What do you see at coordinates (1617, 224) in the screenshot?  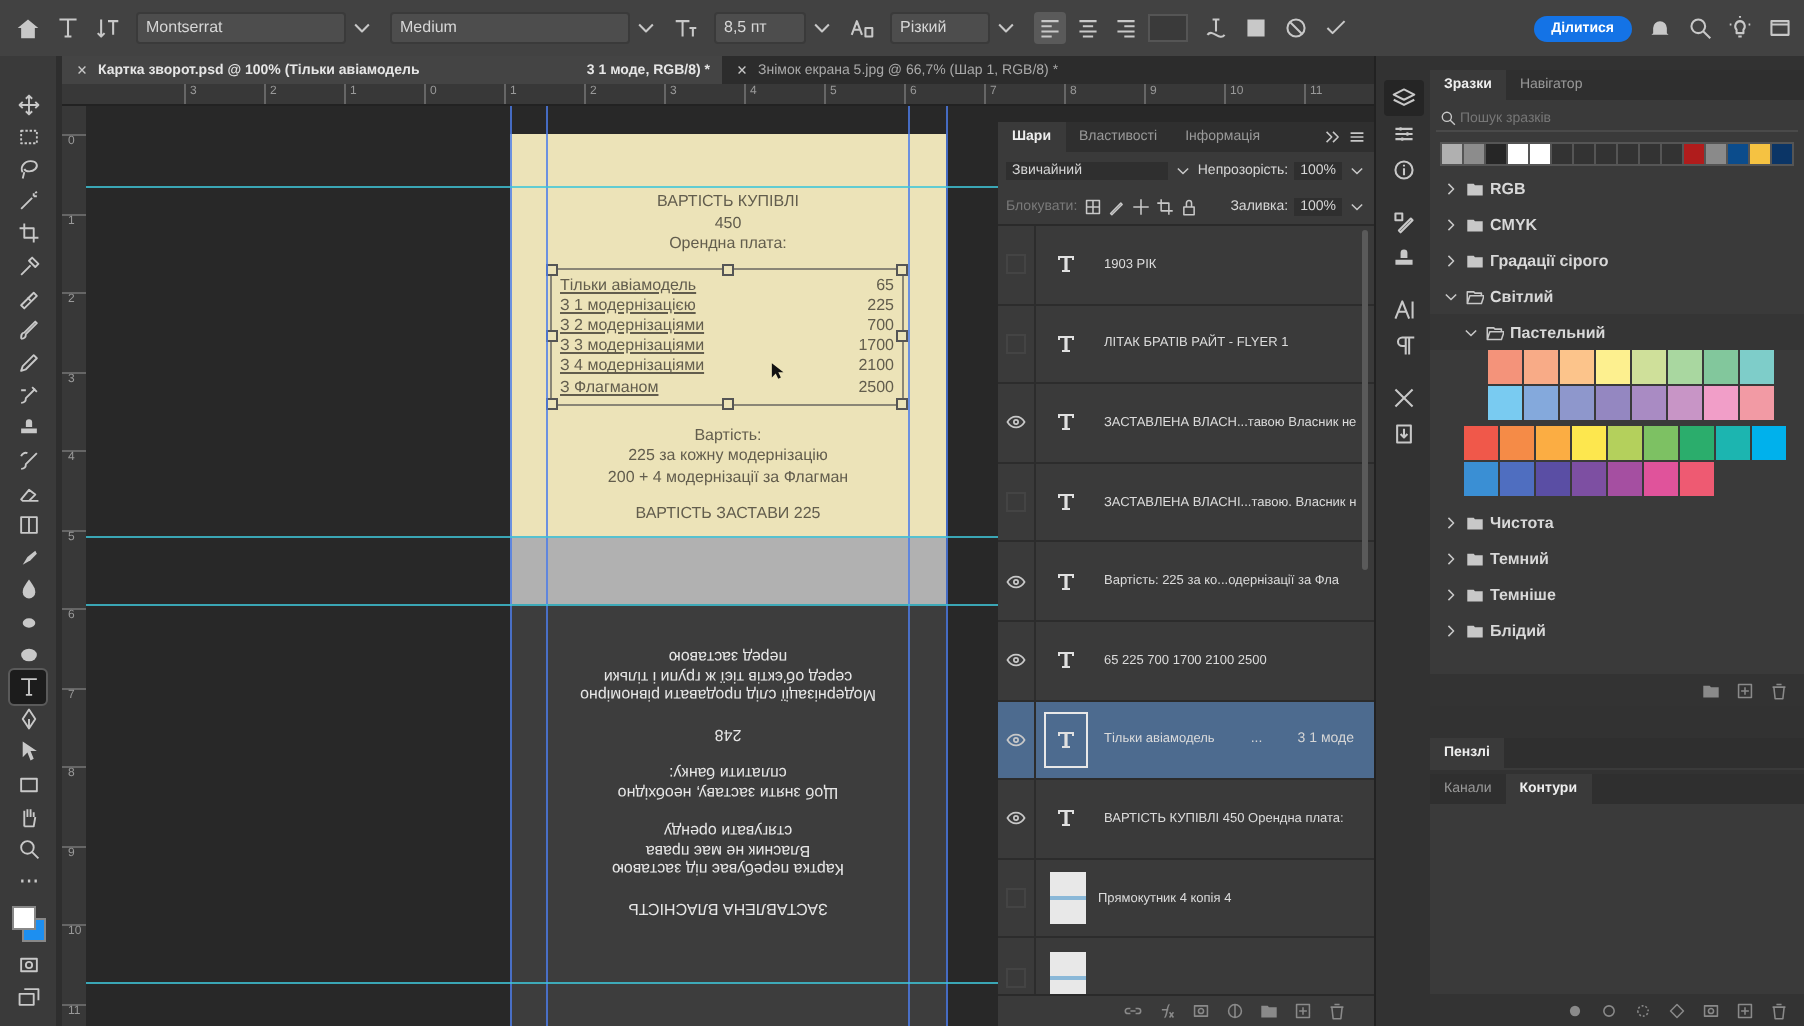 I see `swatch-group: CMYK` at bounding box center [1617, 224].